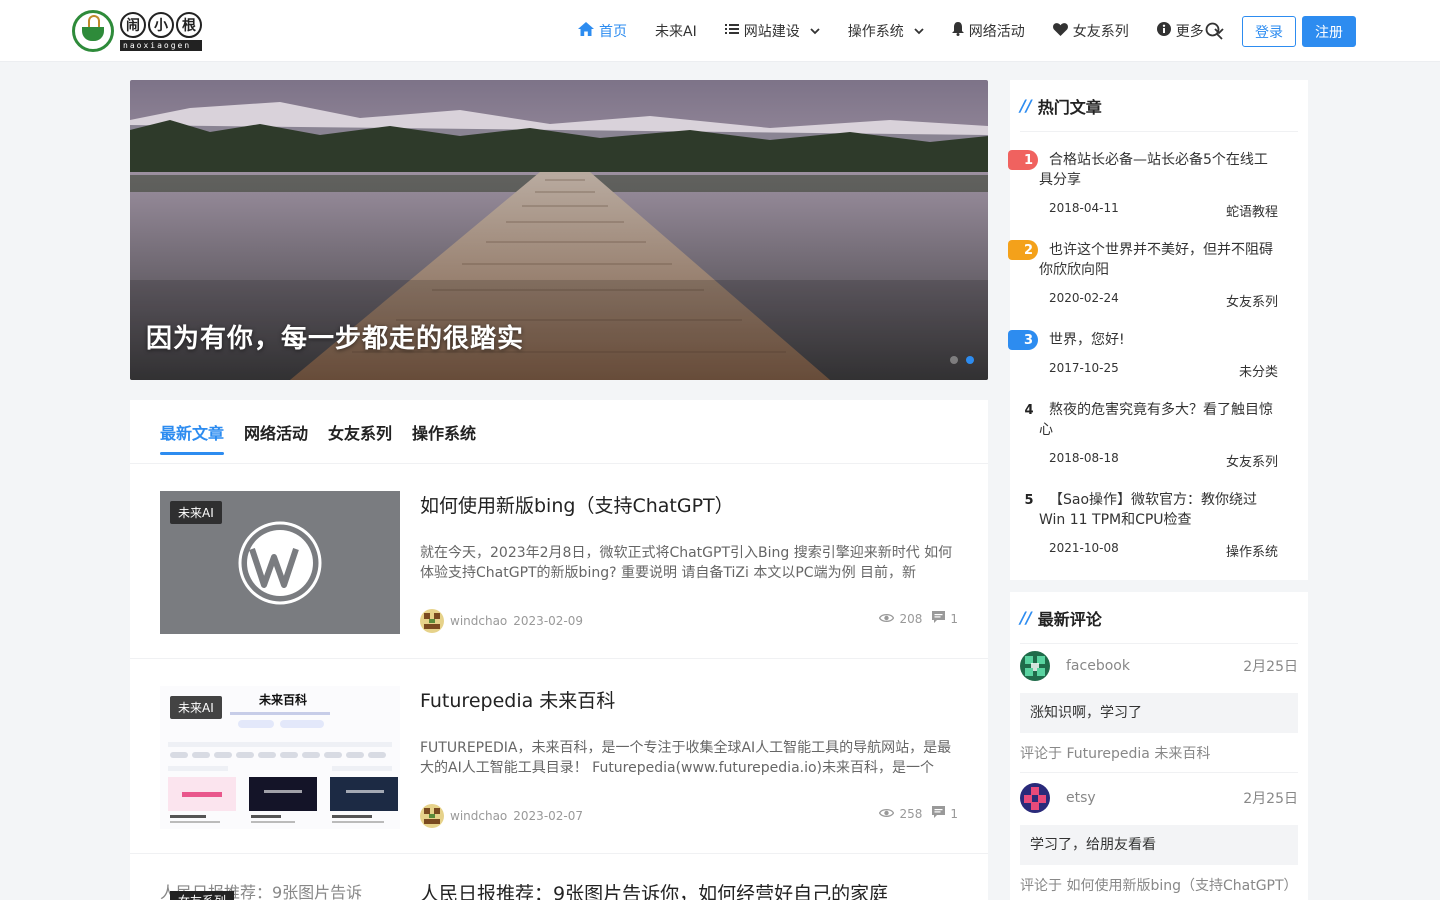  What do you see at coordinates (911, 813) in the screenshot?
I see `view-count: 258` at bounding box center [911, 813].